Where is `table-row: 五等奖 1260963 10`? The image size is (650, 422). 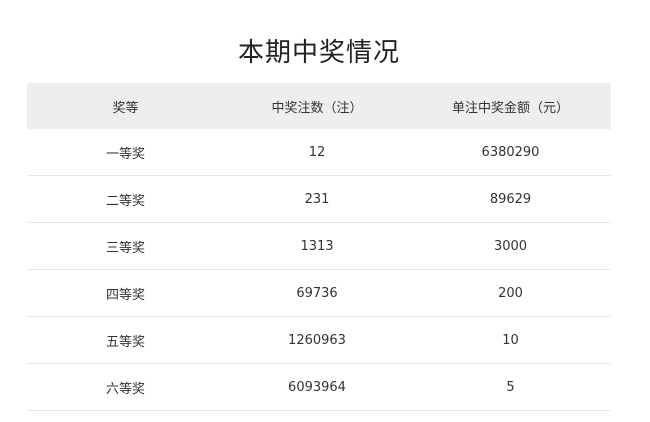 table-row: 五等奖 1260963 10 is located at coordinates (319, 340).